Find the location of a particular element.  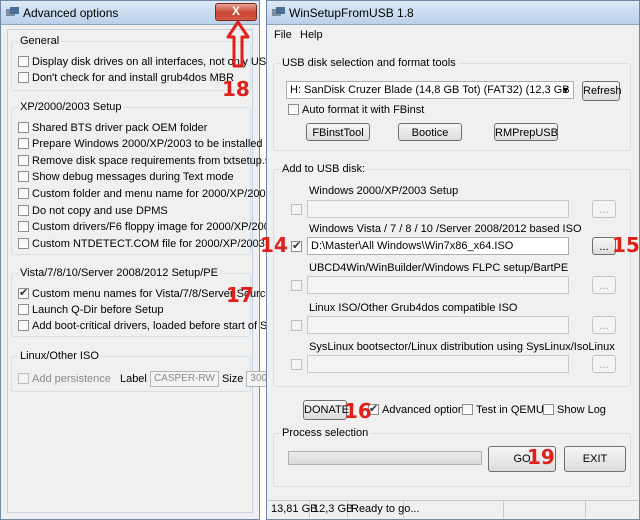

status-total-size: 13,81 GB is located at coordinates (292, 509).